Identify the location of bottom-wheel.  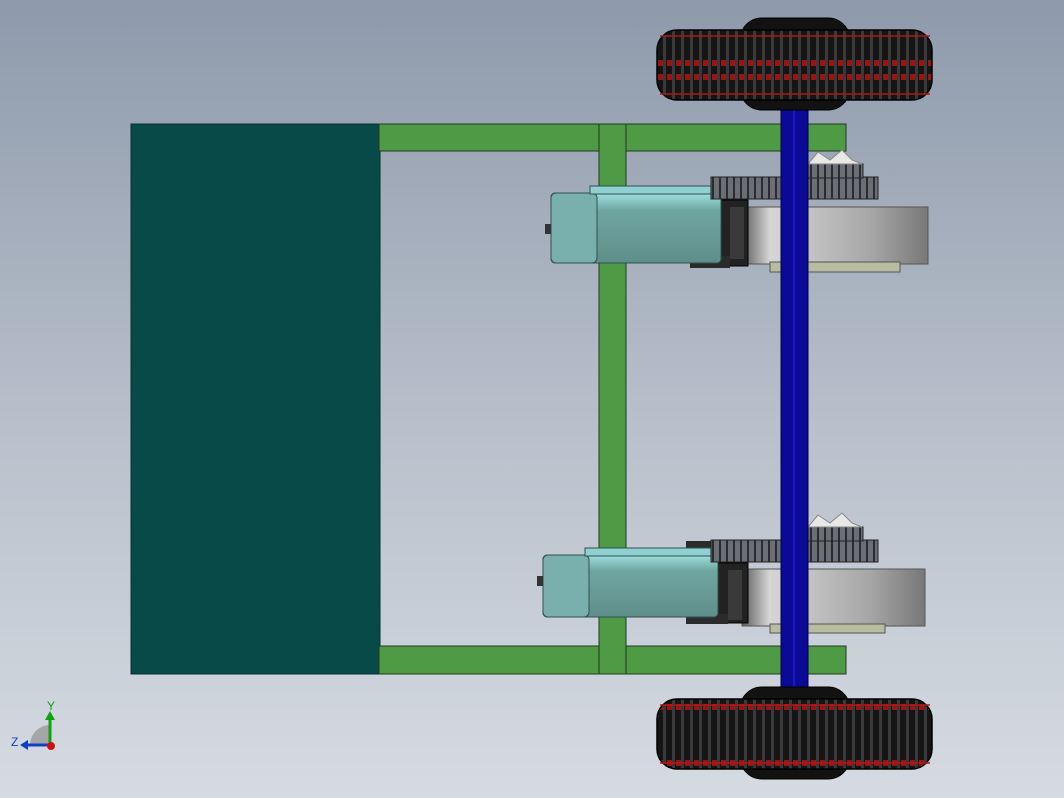
(794, 733).